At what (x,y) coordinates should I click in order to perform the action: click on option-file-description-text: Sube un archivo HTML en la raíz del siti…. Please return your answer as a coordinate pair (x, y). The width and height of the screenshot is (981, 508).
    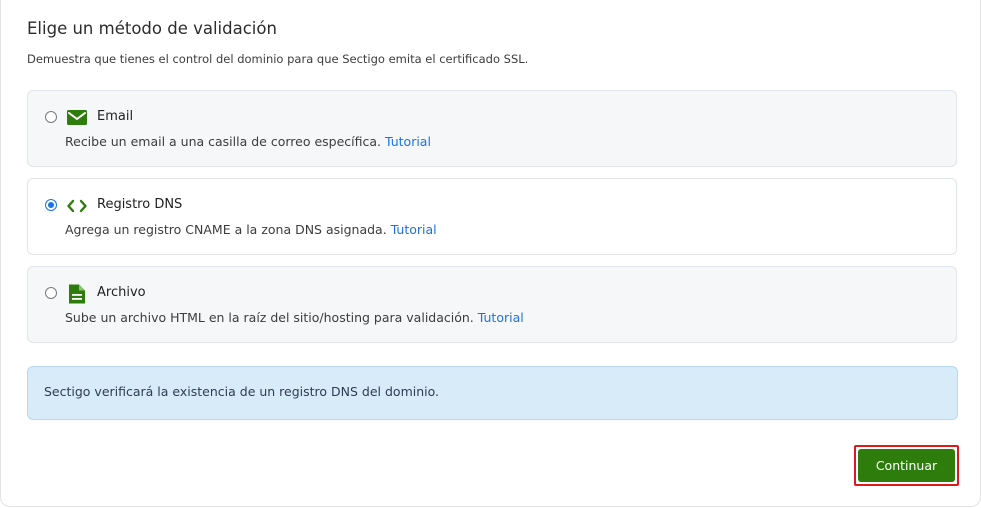
    Looking at the image, I should click on (269, 317).